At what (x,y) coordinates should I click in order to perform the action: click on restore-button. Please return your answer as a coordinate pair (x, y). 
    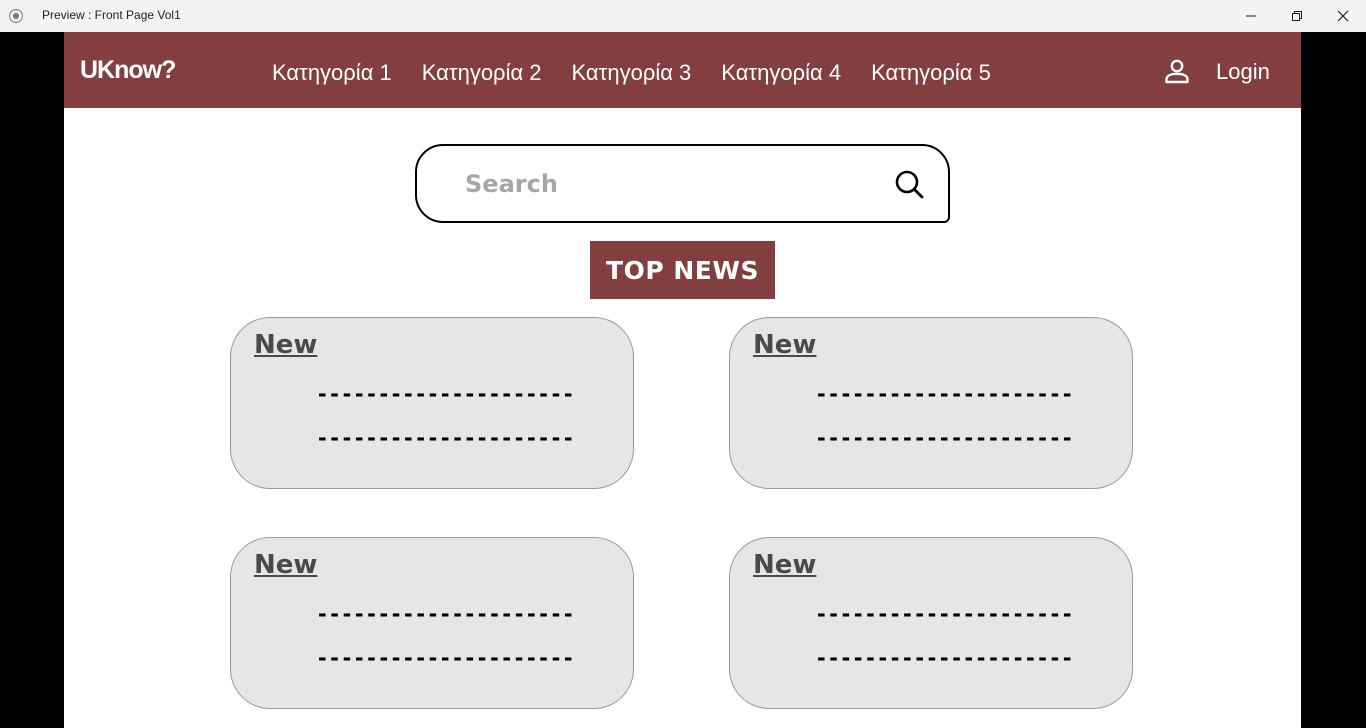
    Looking at the image, I should click on (1297, 16).